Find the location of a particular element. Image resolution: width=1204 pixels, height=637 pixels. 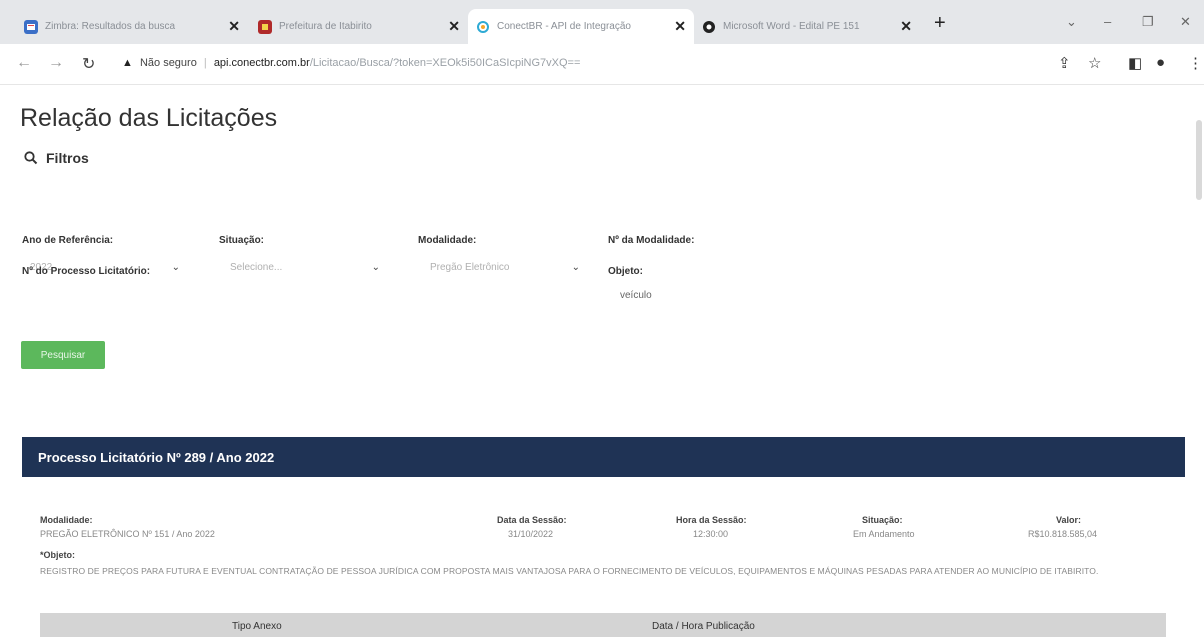

situacao-select: Selecione... ⌄ is located at coordinates (305, 267).